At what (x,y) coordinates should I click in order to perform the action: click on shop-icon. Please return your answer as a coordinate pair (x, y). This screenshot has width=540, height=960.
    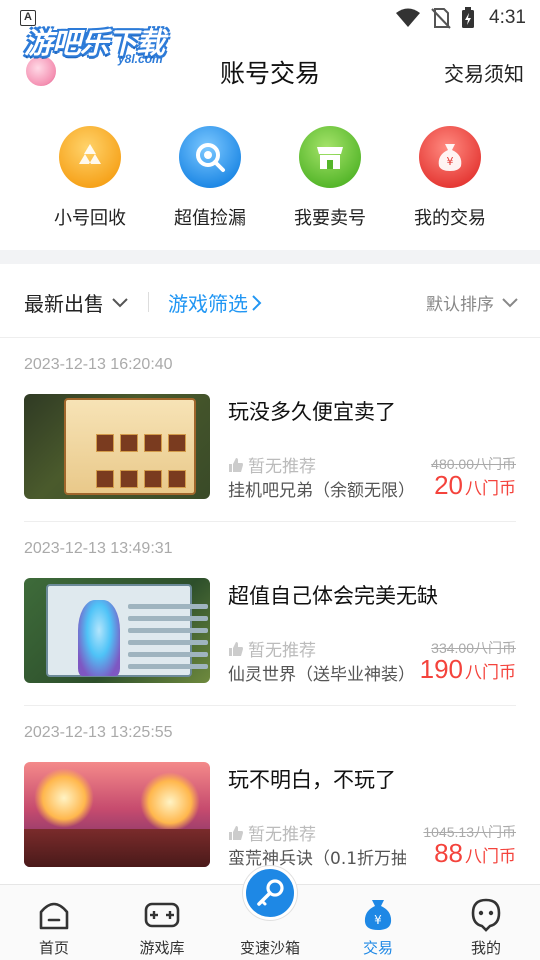
    Looking at the image, I should click on (330, 157).